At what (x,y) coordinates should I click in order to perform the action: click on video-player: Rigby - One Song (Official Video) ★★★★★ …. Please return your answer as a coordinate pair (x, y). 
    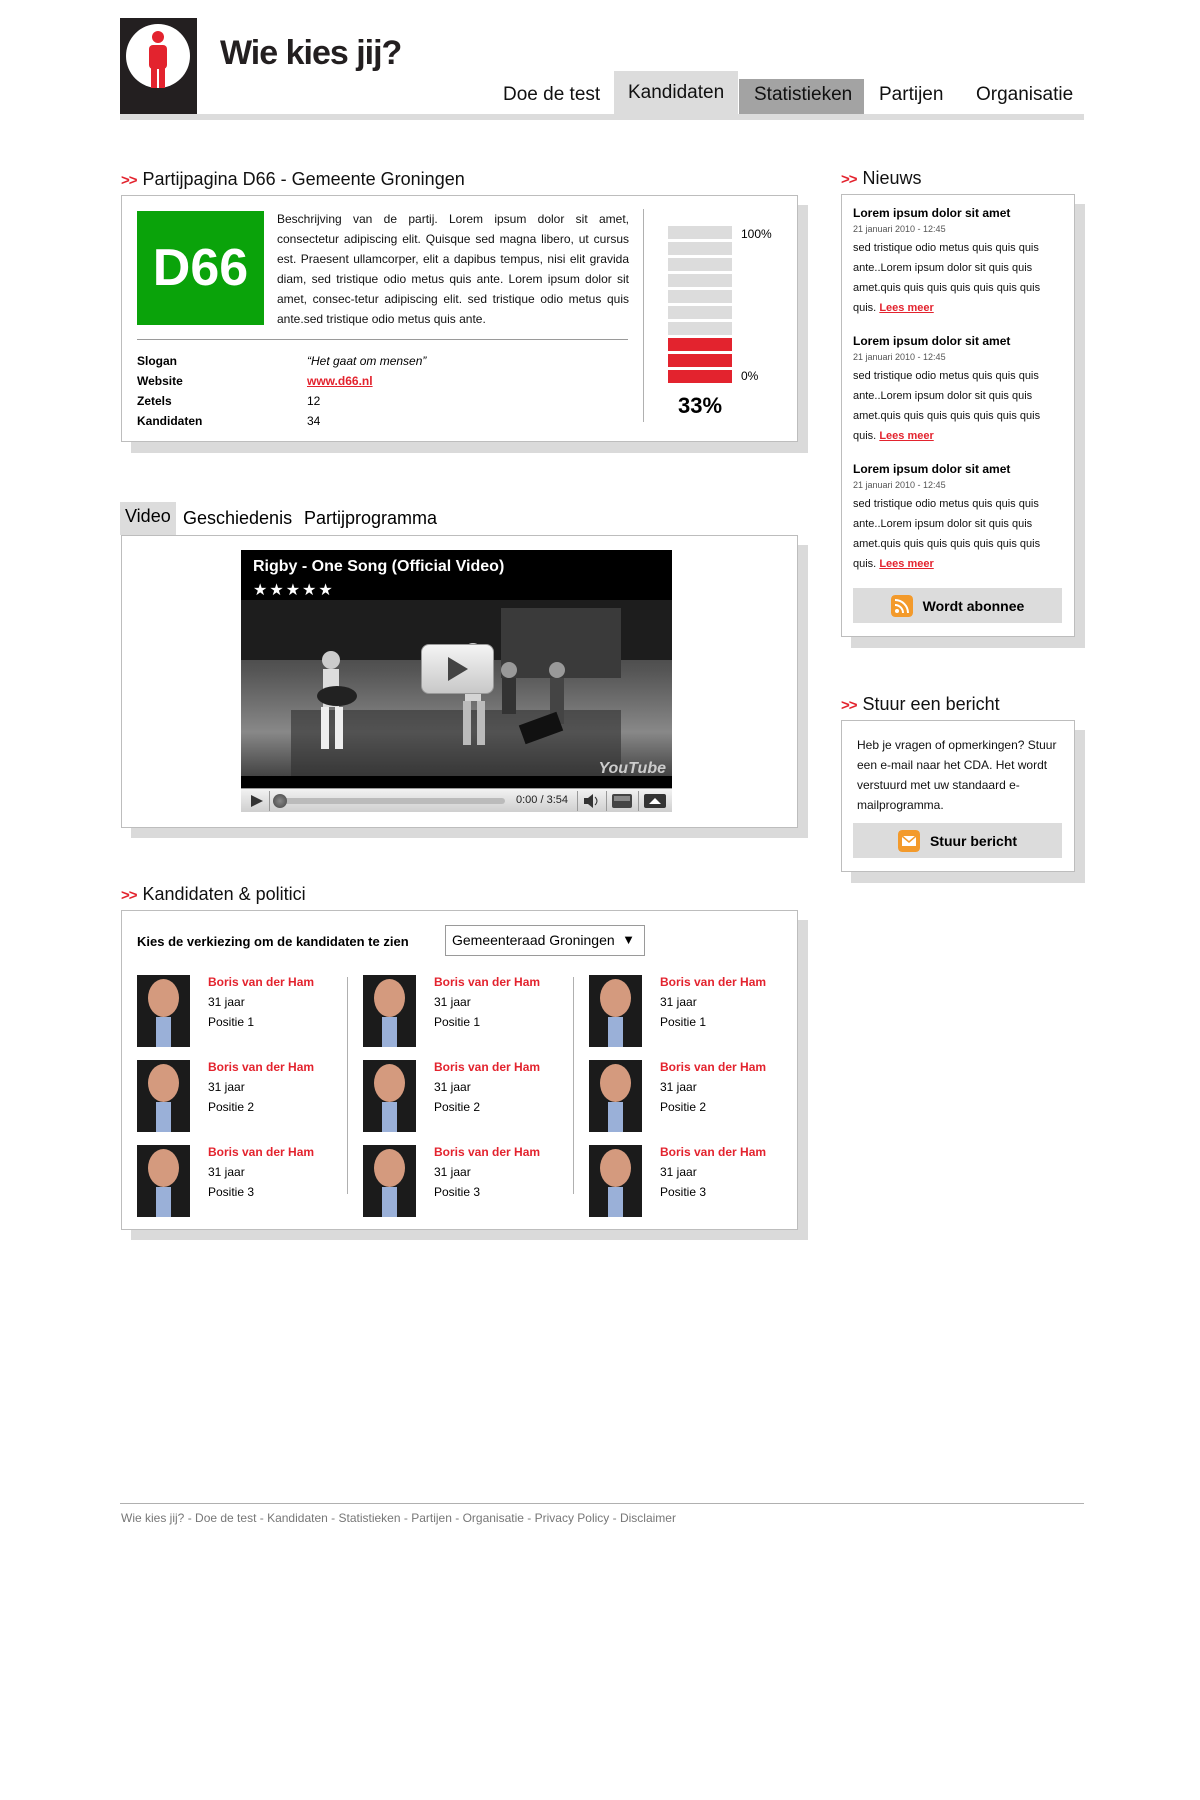
    Looking at the image, I should click on (456, 681).